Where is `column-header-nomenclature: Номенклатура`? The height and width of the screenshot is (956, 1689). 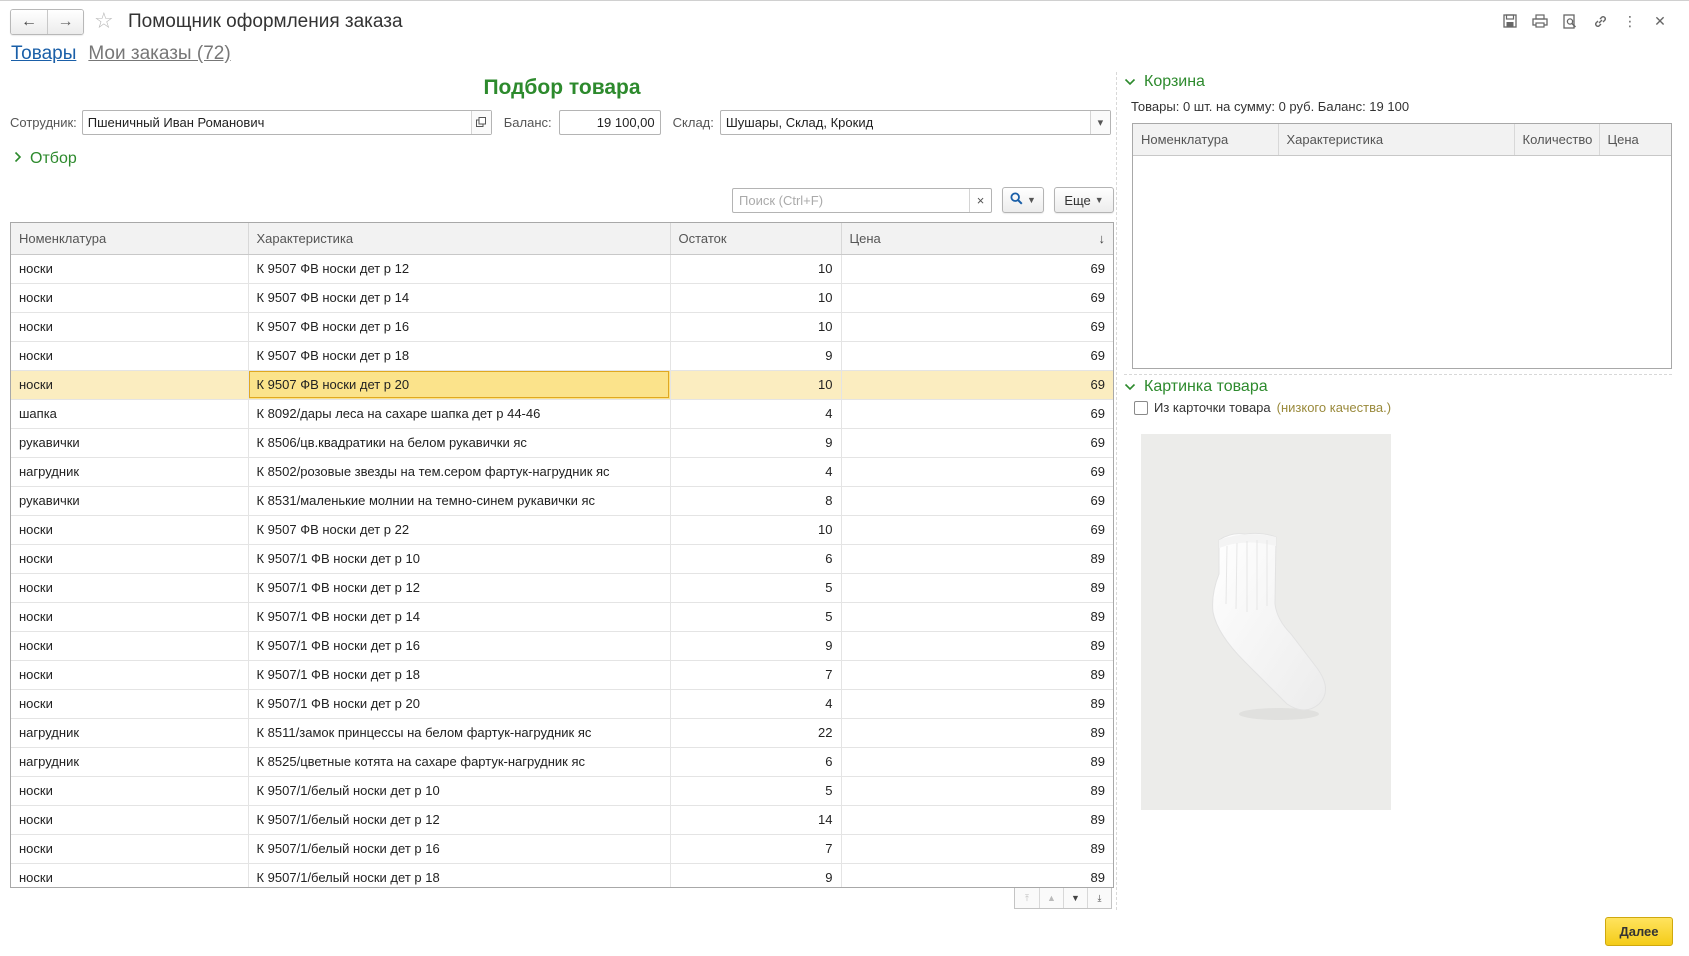
column-header-nomenclature: Номенклатура is located at coordinates (130, 239).